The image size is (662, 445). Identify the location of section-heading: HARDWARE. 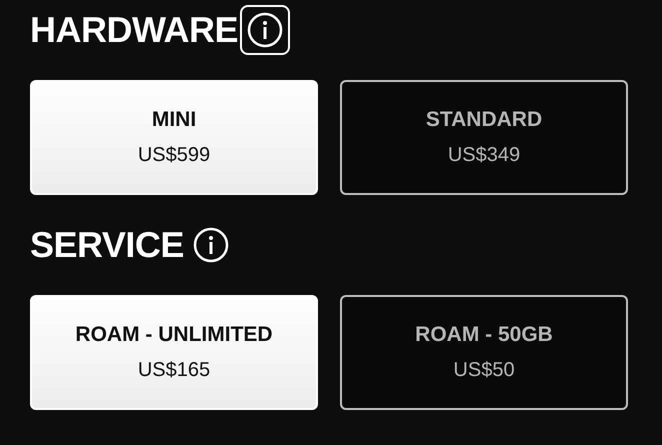
(134, 30).